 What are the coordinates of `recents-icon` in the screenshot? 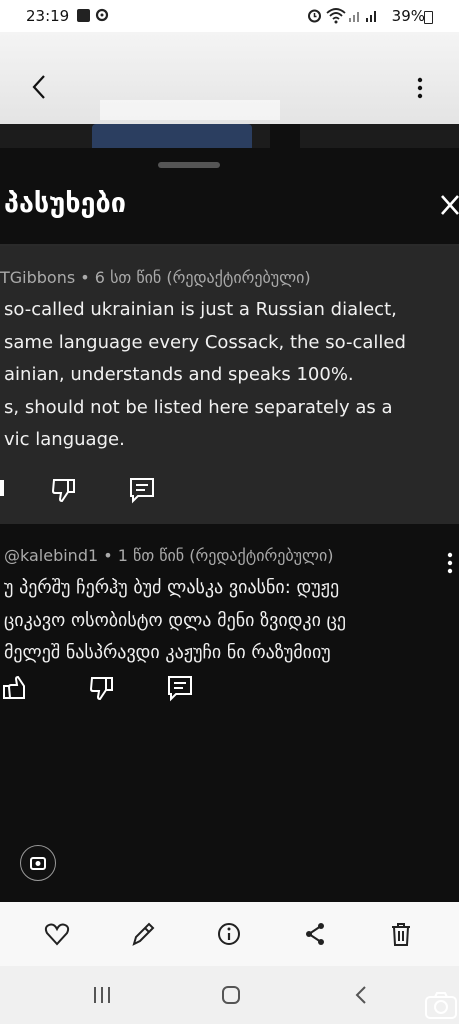 It's located at (102, 995).